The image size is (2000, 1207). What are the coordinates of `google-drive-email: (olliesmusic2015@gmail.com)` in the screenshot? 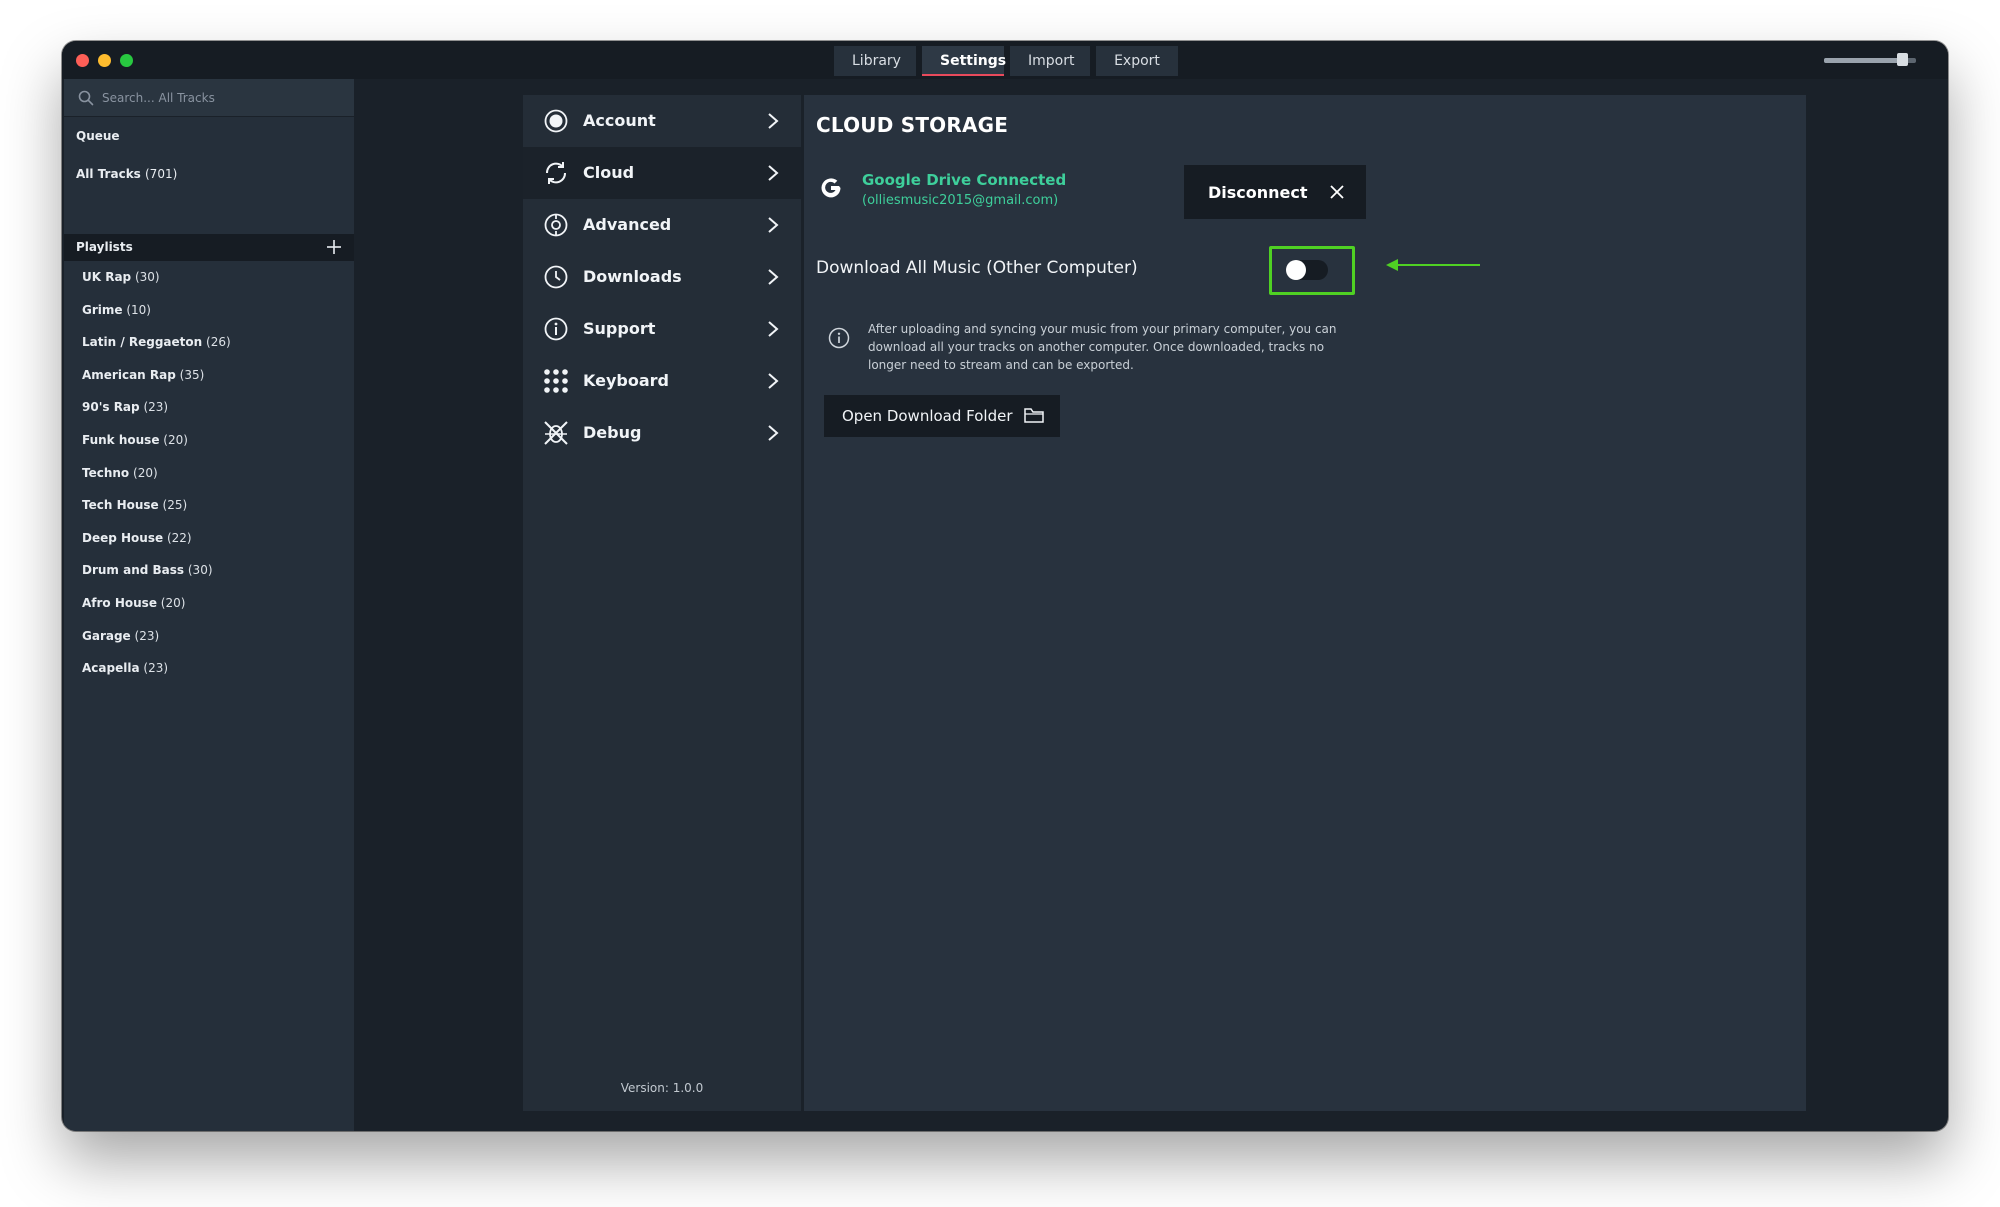 It's located at (960, 200).